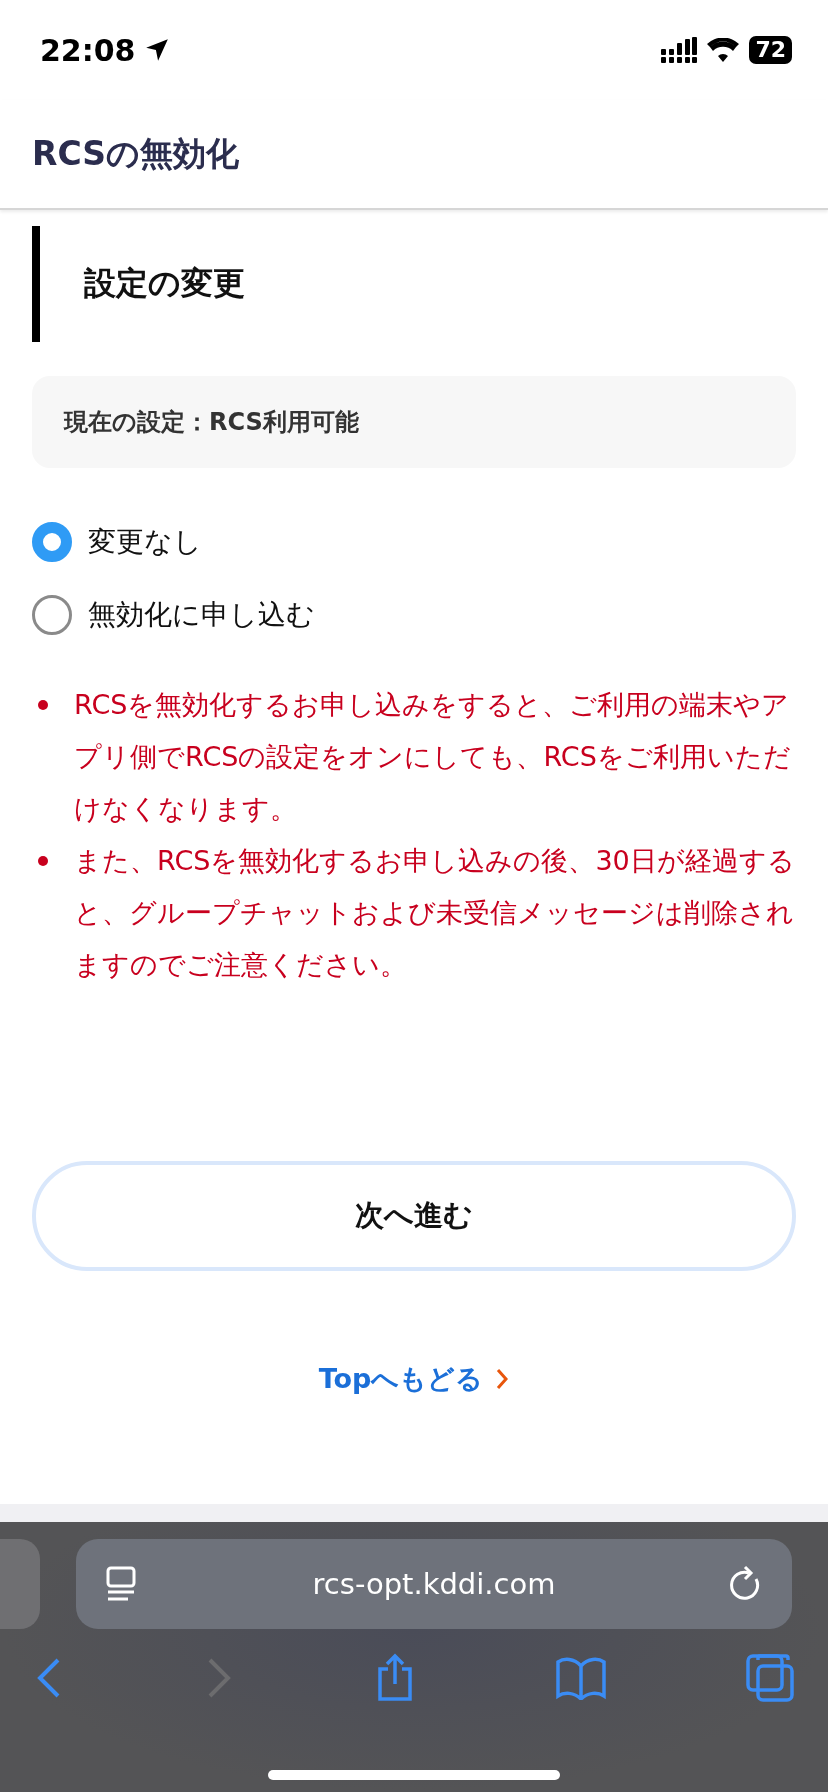 Image resolution: width=828 pixels, height=1792 pixels. I want to click on tabs-icon, so click(770, 1678).